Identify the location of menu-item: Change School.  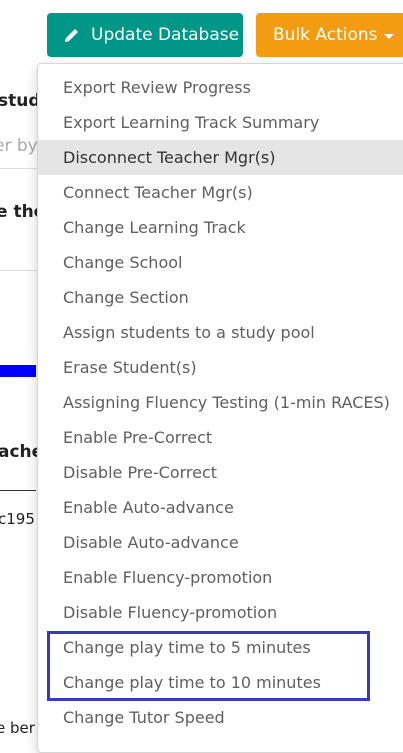
(220, 262).